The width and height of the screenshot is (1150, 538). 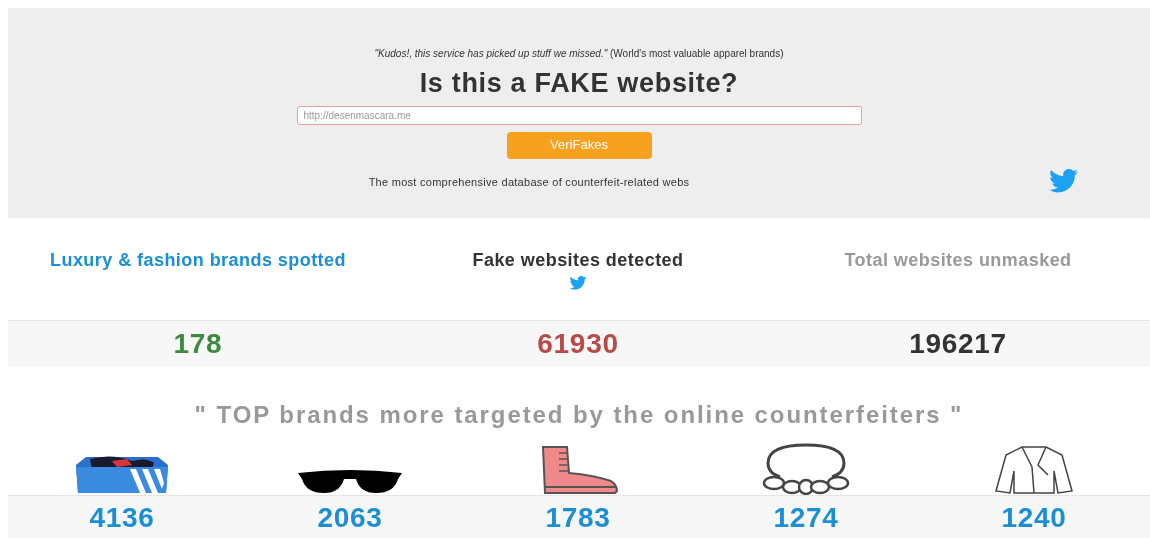 I want to click on section-heading: " TOP brands more targeted by the online counterfeiters ", so click(x=579, y=415).